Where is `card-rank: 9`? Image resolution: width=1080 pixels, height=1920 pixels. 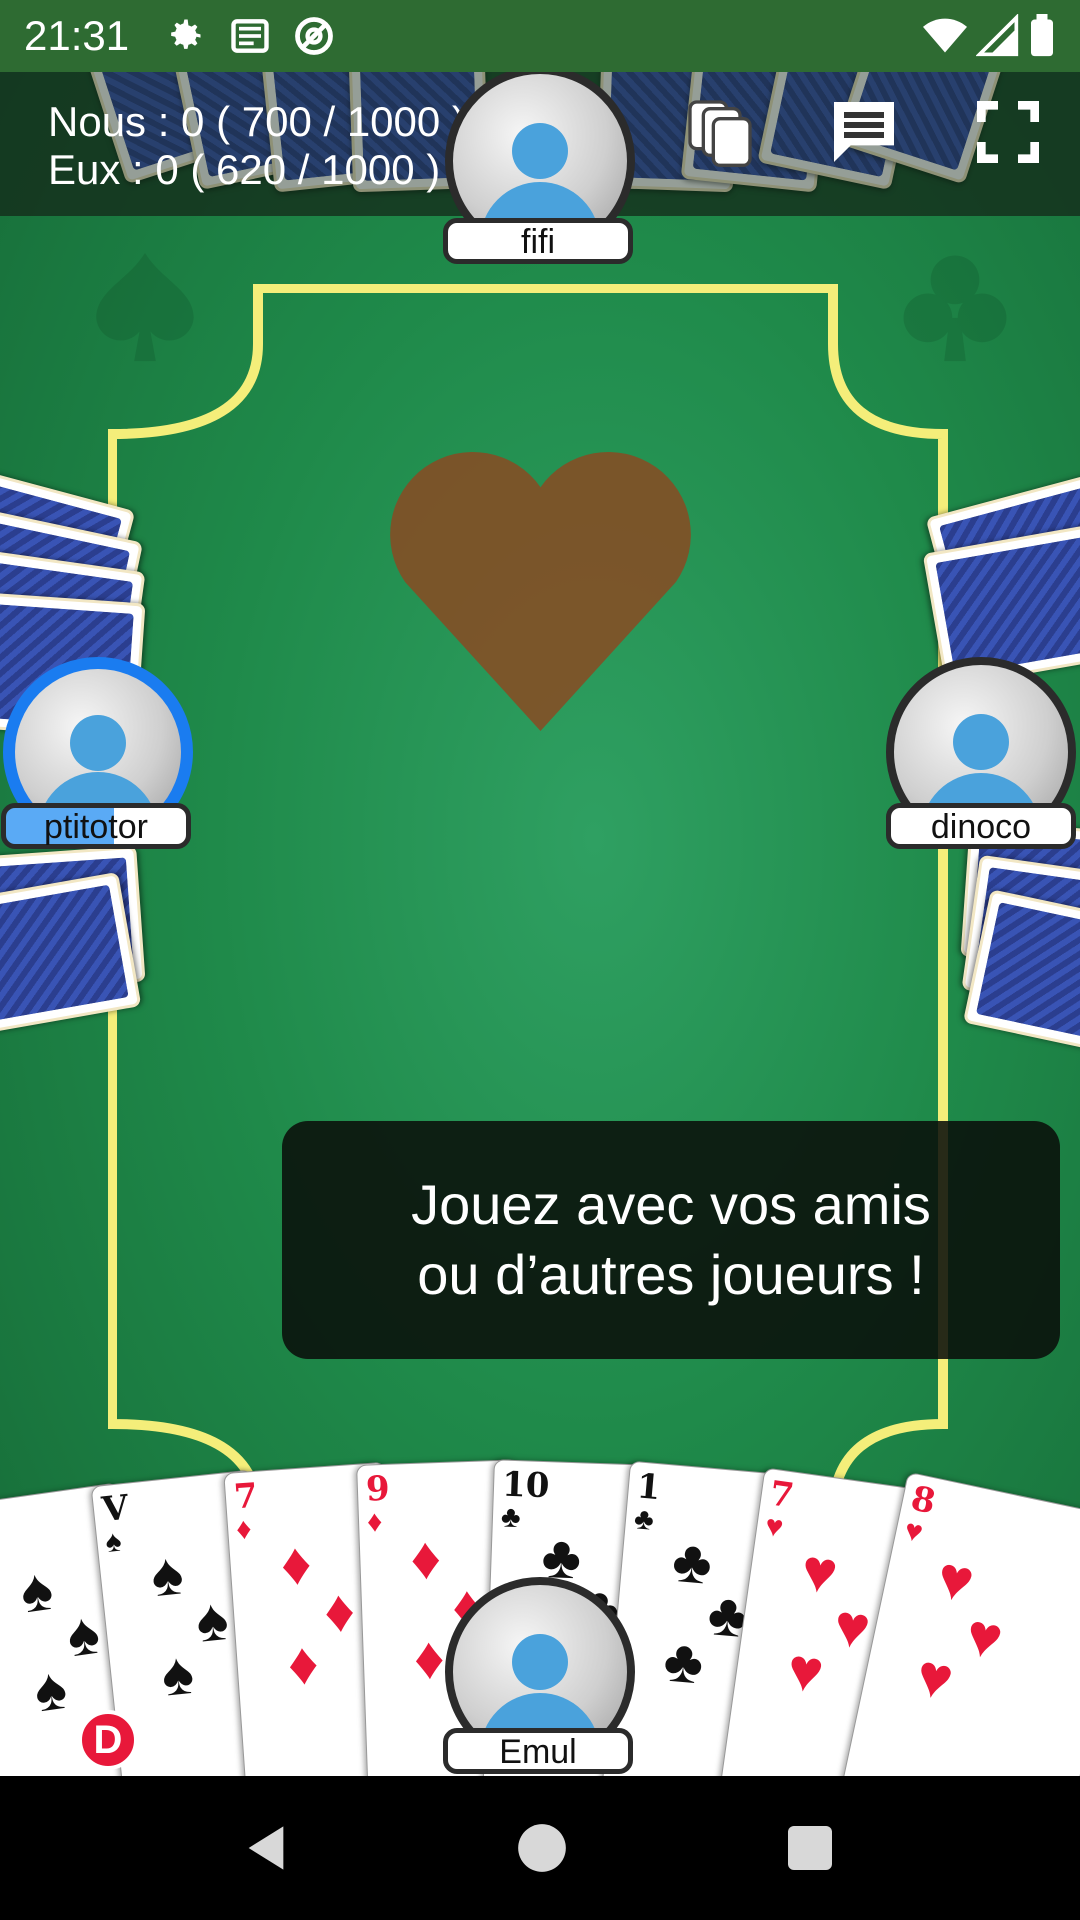 card-rank: 9 is located at coordinates (378, 1489).